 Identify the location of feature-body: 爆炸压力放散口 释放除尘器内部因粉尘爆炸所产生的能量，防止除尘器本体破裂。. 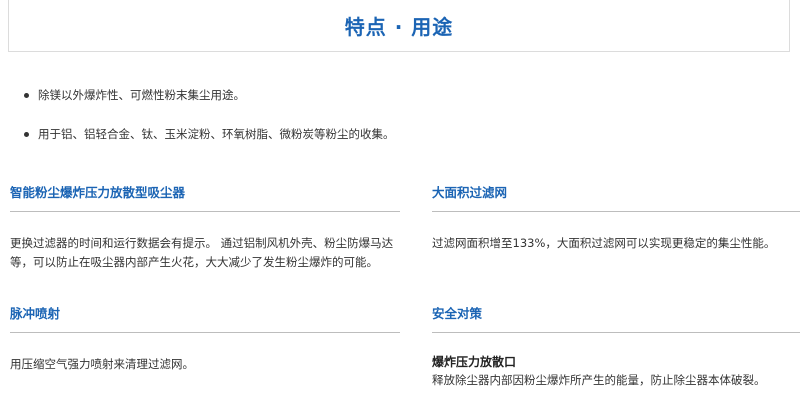
(616, 371).